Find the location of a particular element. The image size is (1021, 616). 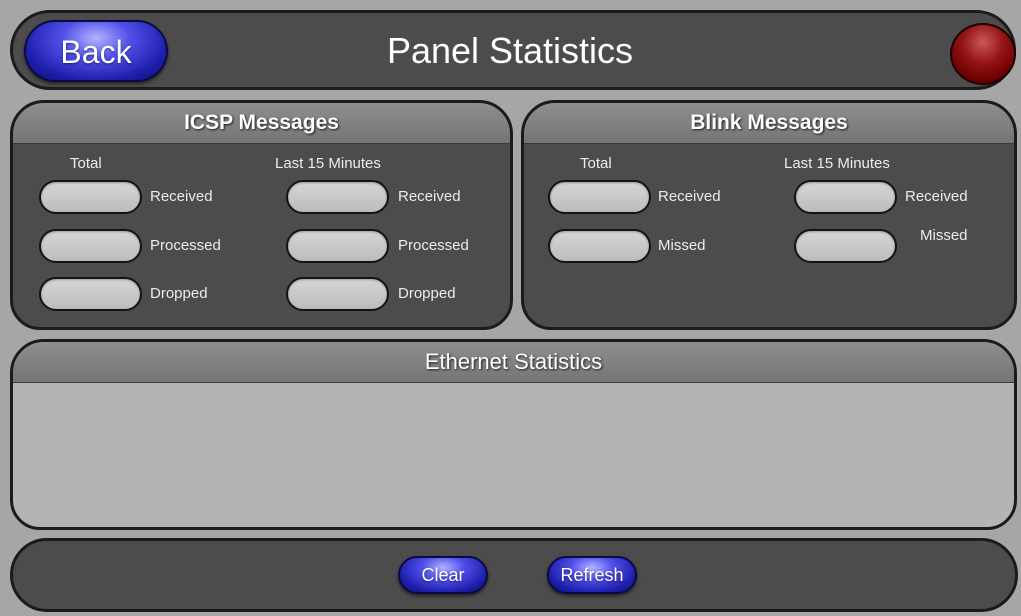

blink-last15-header: Last 15 Minutes is located at coordinates (837, 163).